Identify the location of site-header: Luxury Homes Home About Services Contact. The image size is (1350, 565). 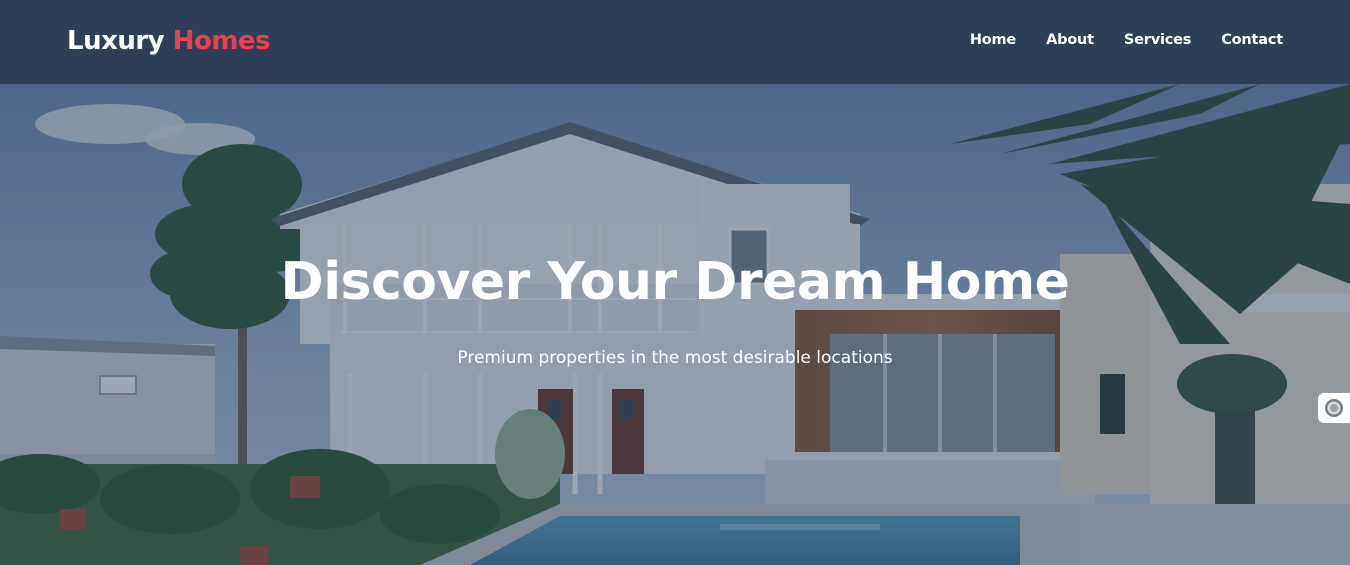
(675, 42).